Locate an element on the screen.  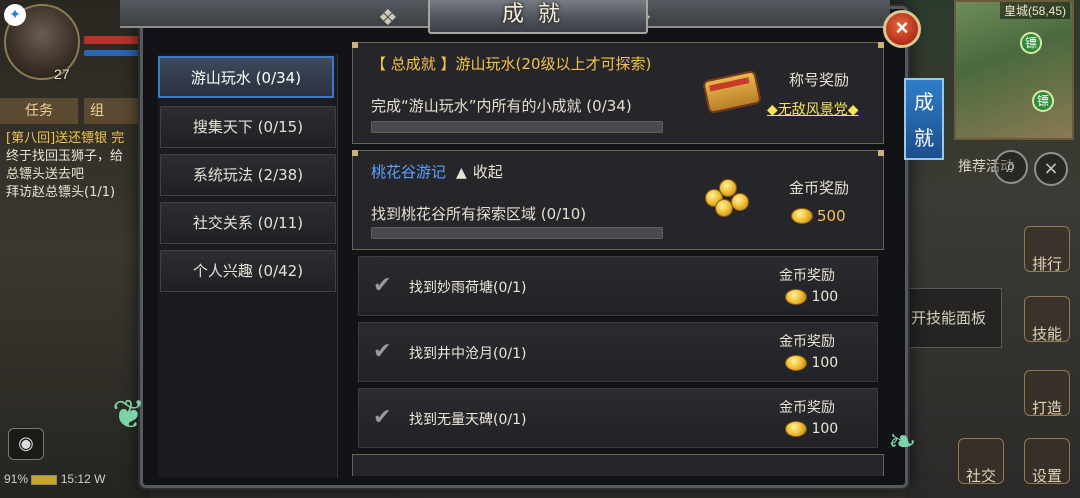
coin-pile-icon is located at coordinates (730, 197).